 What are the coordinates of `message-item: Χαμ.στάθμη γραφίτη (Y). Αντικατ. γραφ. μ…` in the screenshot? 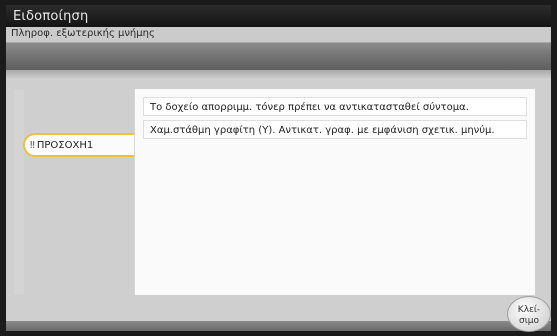 It's located at (335, 129).